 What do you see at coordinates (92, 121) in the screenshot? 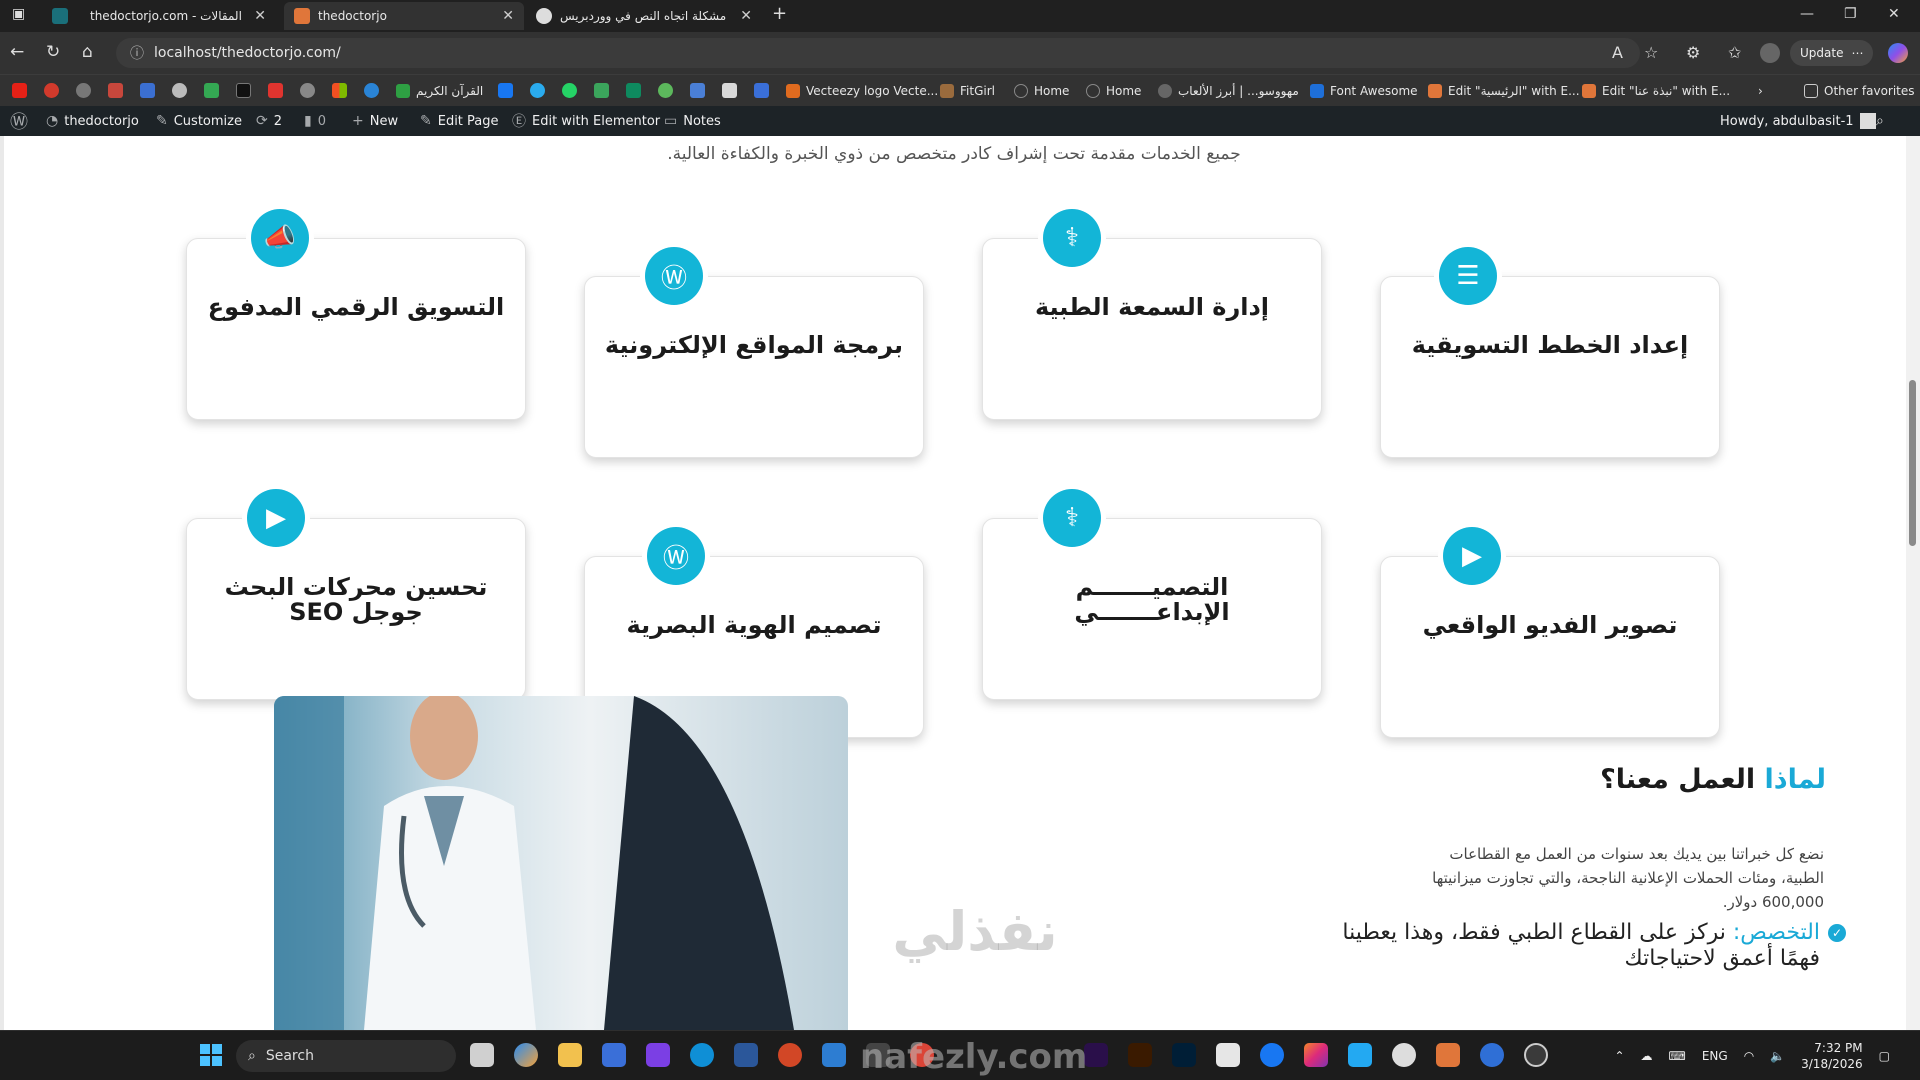
I see `wp-site-link: ◔ thedoctorjo` at bounding box center [92, 121].